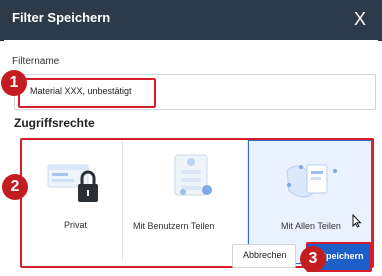 This screenshot has height=276, width=382. What do you see at coordinates (191, 20) in the screenshot?
I see `dialog-titlebar: Filter Speichern X` at bounding box center [191, 20].